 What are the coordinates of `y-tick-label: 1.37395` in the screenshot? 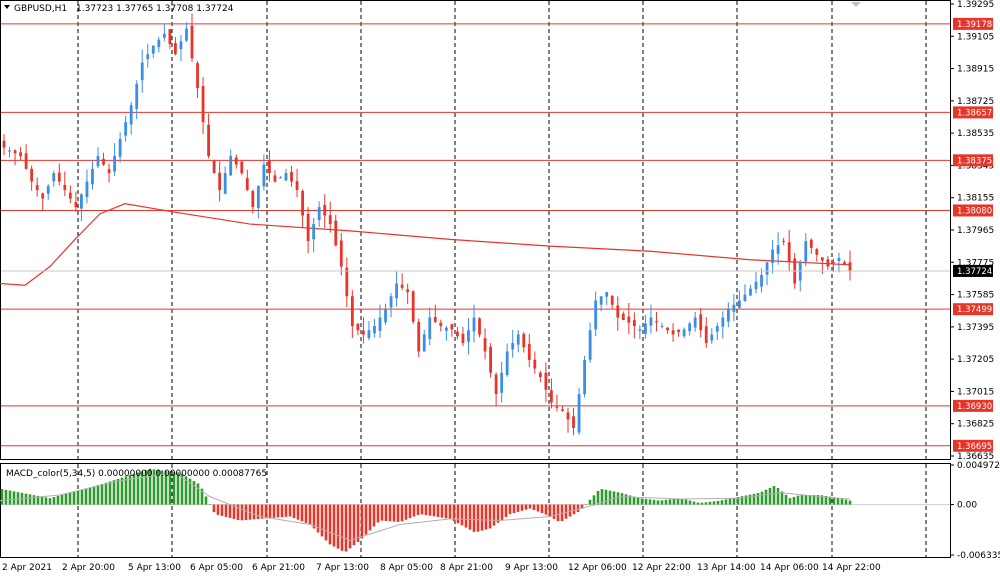 It's located at (975, 328).